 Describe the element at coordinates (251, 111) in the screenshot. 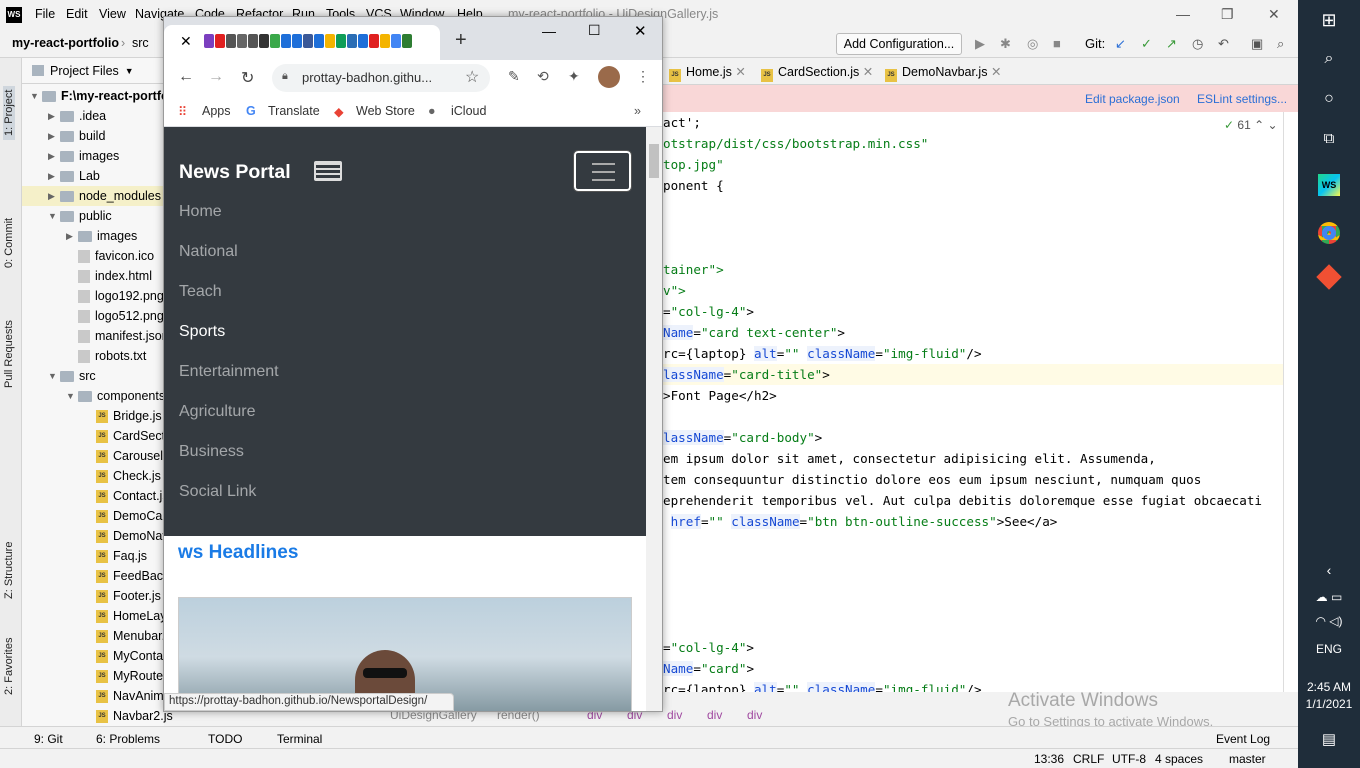

I see `translate-icon: G` at that location.